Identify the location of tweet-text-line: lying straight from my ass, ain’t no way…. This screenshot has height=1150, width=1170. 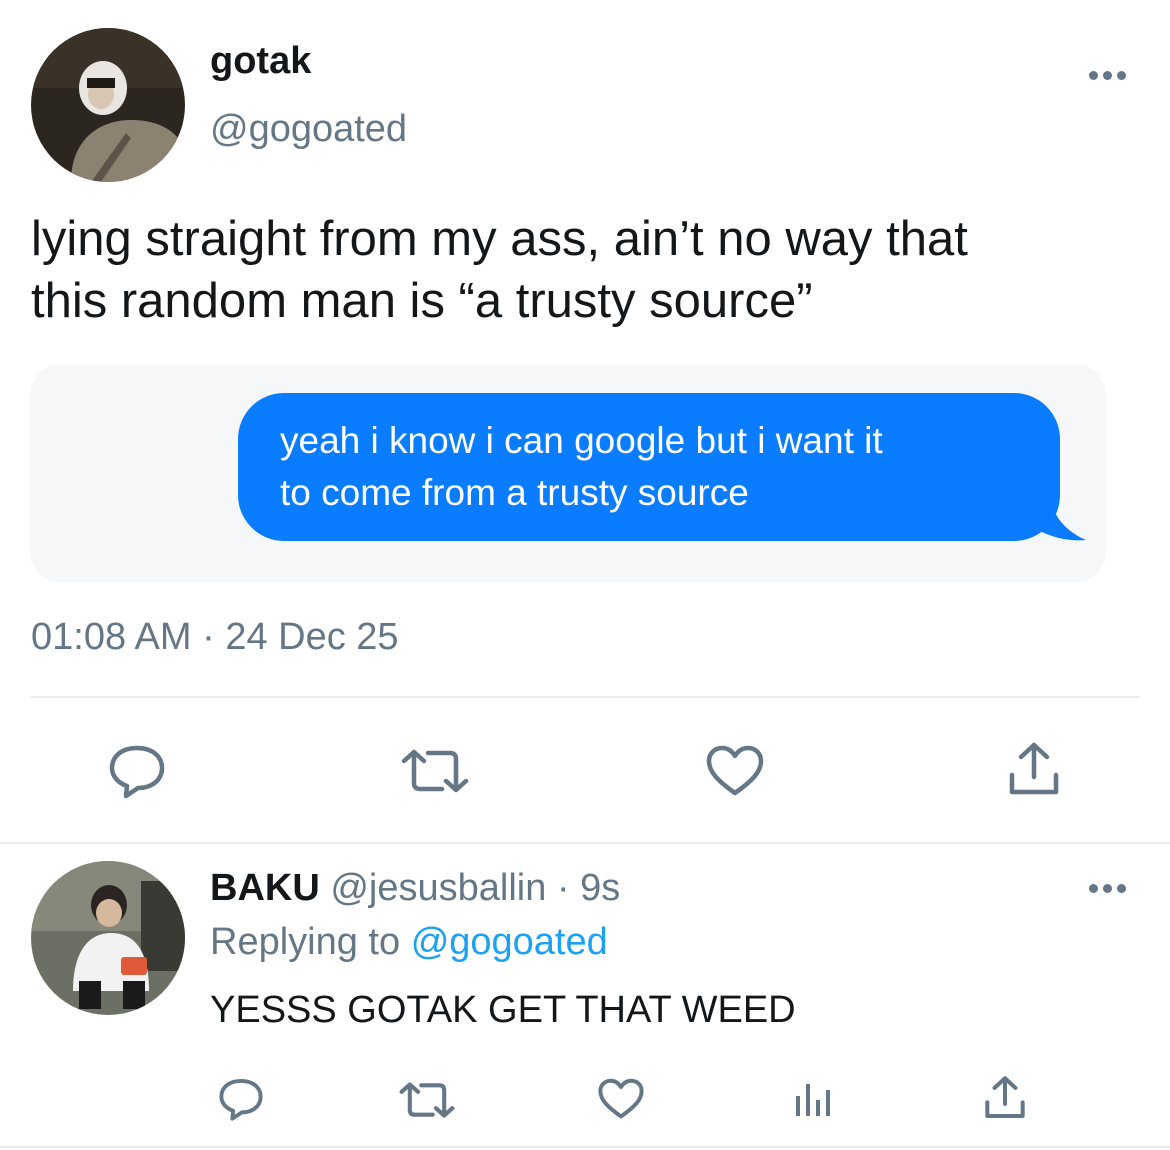
(499, 239).